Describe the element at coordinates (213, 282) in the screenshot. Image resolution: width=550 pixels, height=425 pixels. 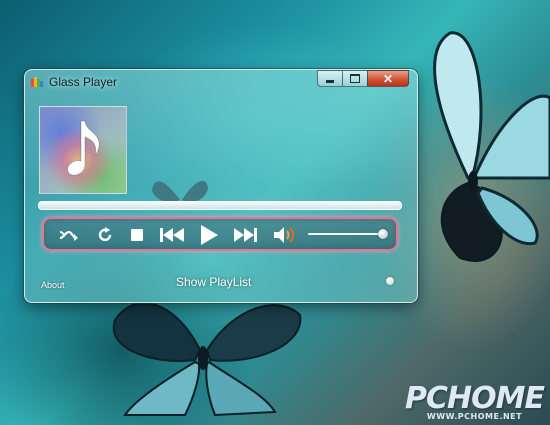
I see `show-playlist-button: Show PlayList` at that location.